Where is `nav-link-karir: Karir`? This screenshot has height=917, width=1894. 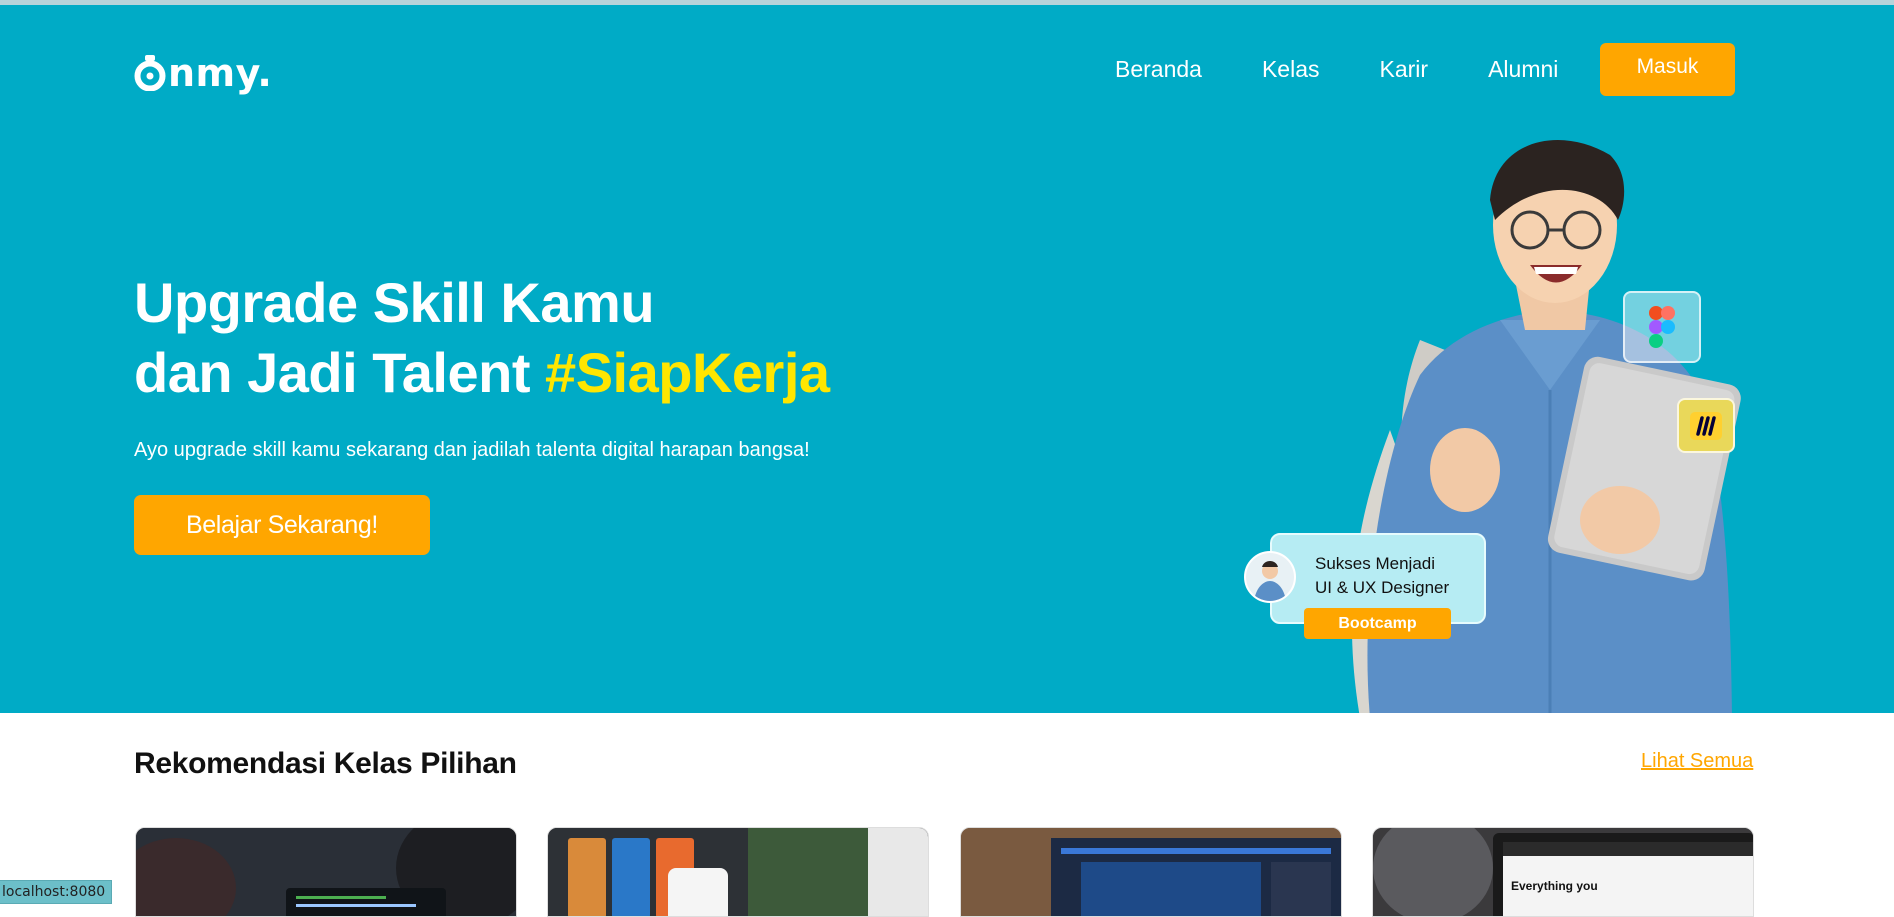
nav-link-karir: Karir is located at coordinates (1404, 69).